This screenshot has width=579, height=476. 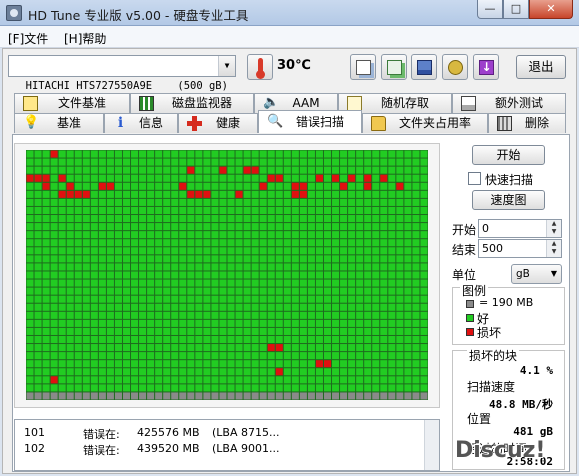 I want to click on save-button, so click(x=424, y=67).